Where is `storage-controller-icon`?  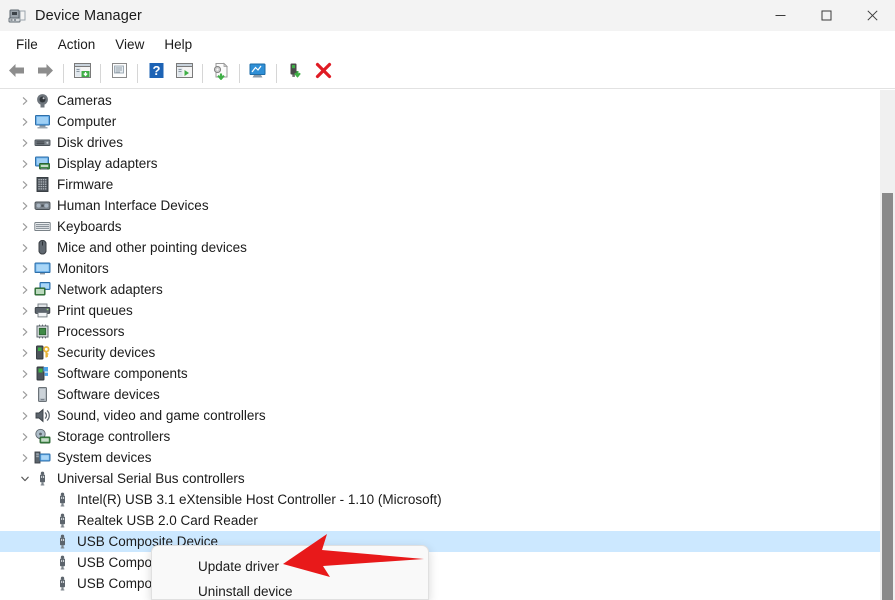
storage-controller-icon is located at coordinates (42, 436).